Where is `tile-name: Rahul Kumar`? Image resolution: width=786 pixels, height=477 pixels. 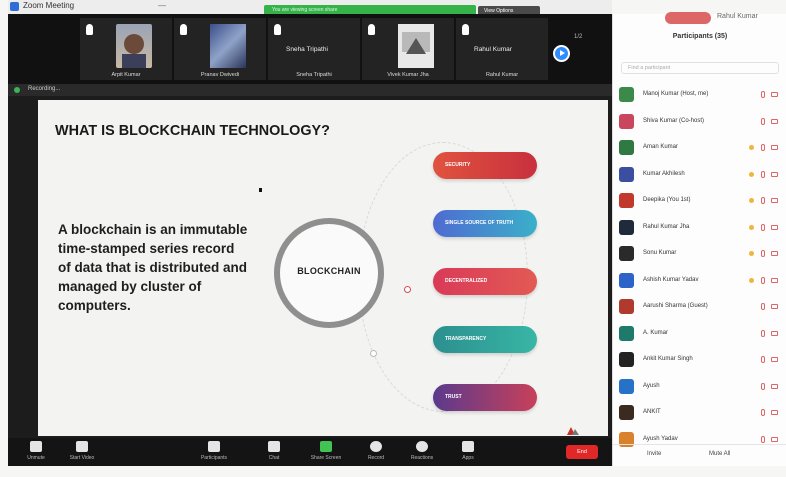
tile-name: Rahul Kumar is located at coordinates (502, 75).